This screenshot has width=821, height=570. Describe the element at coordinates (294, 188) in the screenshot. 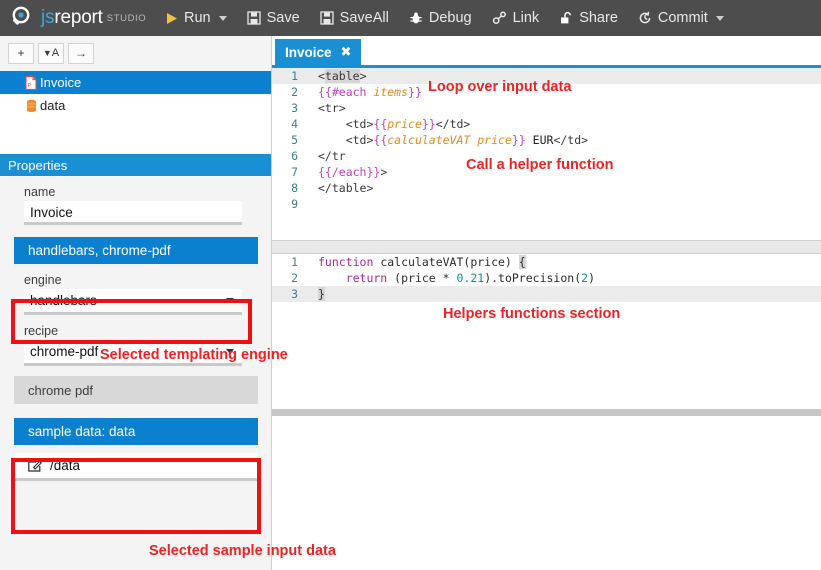

I see `line-number: 8` at that location.